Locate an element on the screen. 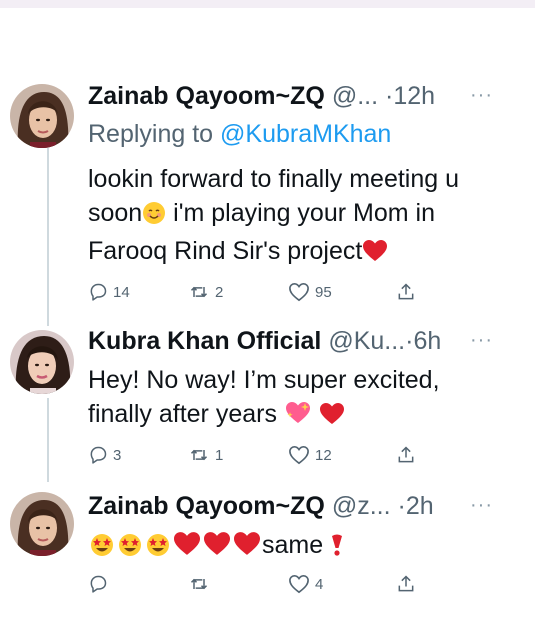 The width and height of the screenshot is (535, 620). tweet-text-line: lookin forward to finally meeting u is located at coordinates (274, 179).